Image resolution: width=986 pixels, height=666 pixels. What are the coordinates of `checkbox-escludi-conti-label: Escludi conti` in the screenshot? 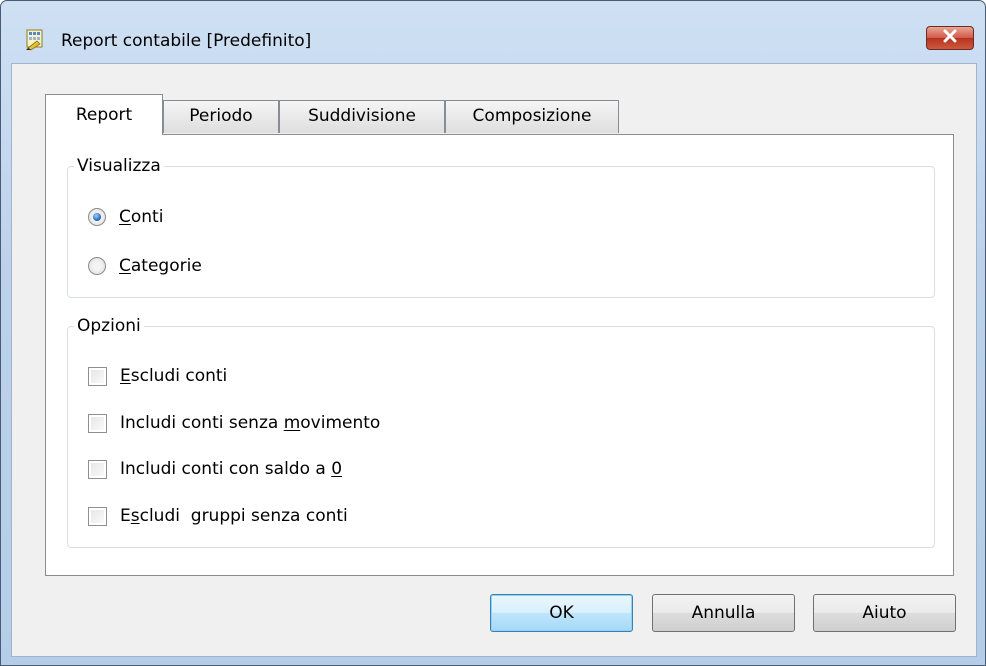 It's located at (174, 376).